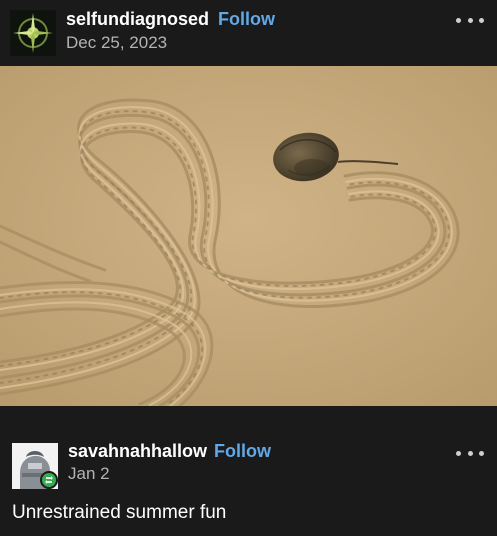 Image resolution: width=497 pixels, height=536 pixels. What do you see at coordinates (137, 451) in the screenshot?
I see `reblogger-username: savahnahhallow` at bounding box center [137, 451].